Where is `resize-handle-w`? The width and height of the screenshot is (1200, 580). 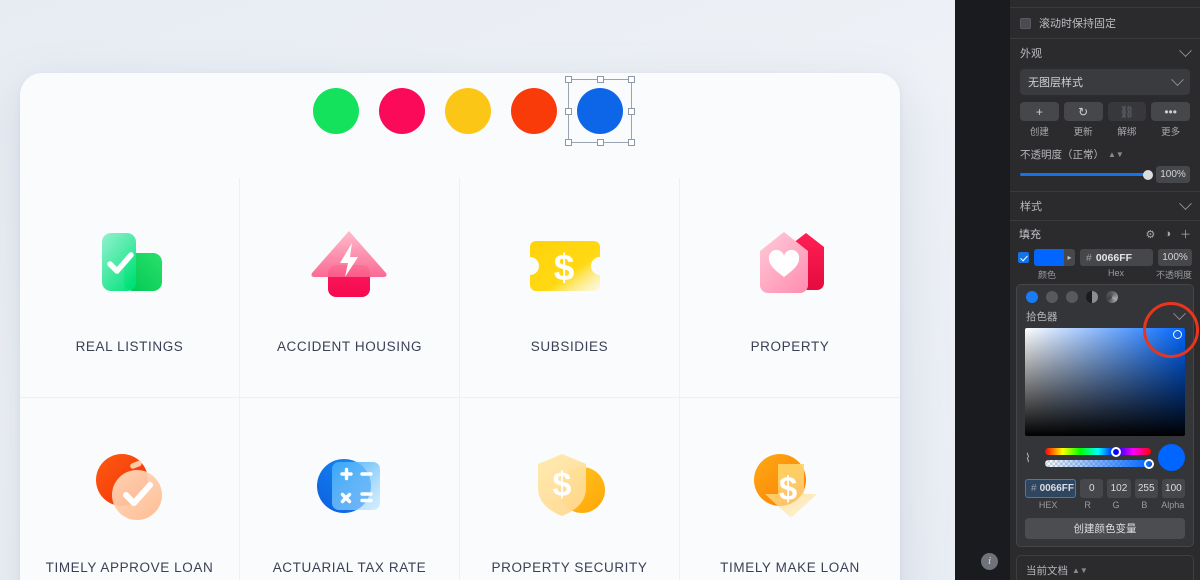
resize-handle-w is located at coordinates (568, 111).